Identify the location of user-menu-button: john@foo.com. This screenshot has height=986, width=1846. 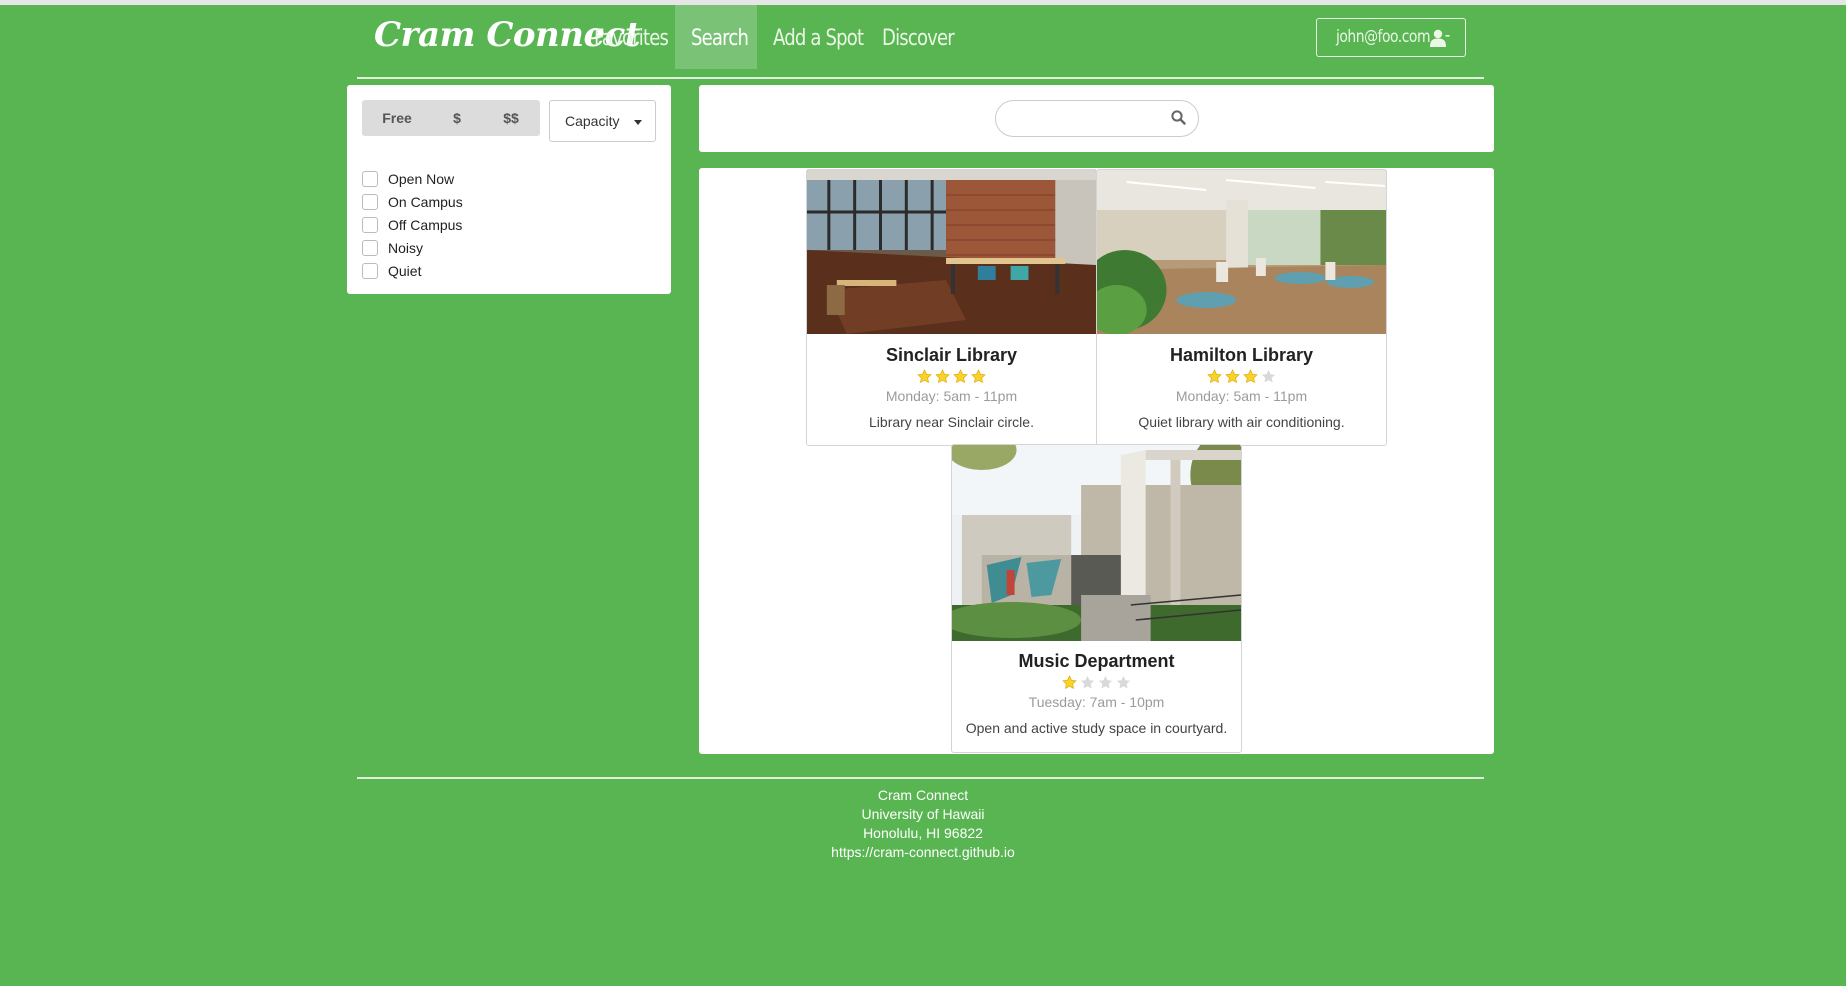
(1391, 37).